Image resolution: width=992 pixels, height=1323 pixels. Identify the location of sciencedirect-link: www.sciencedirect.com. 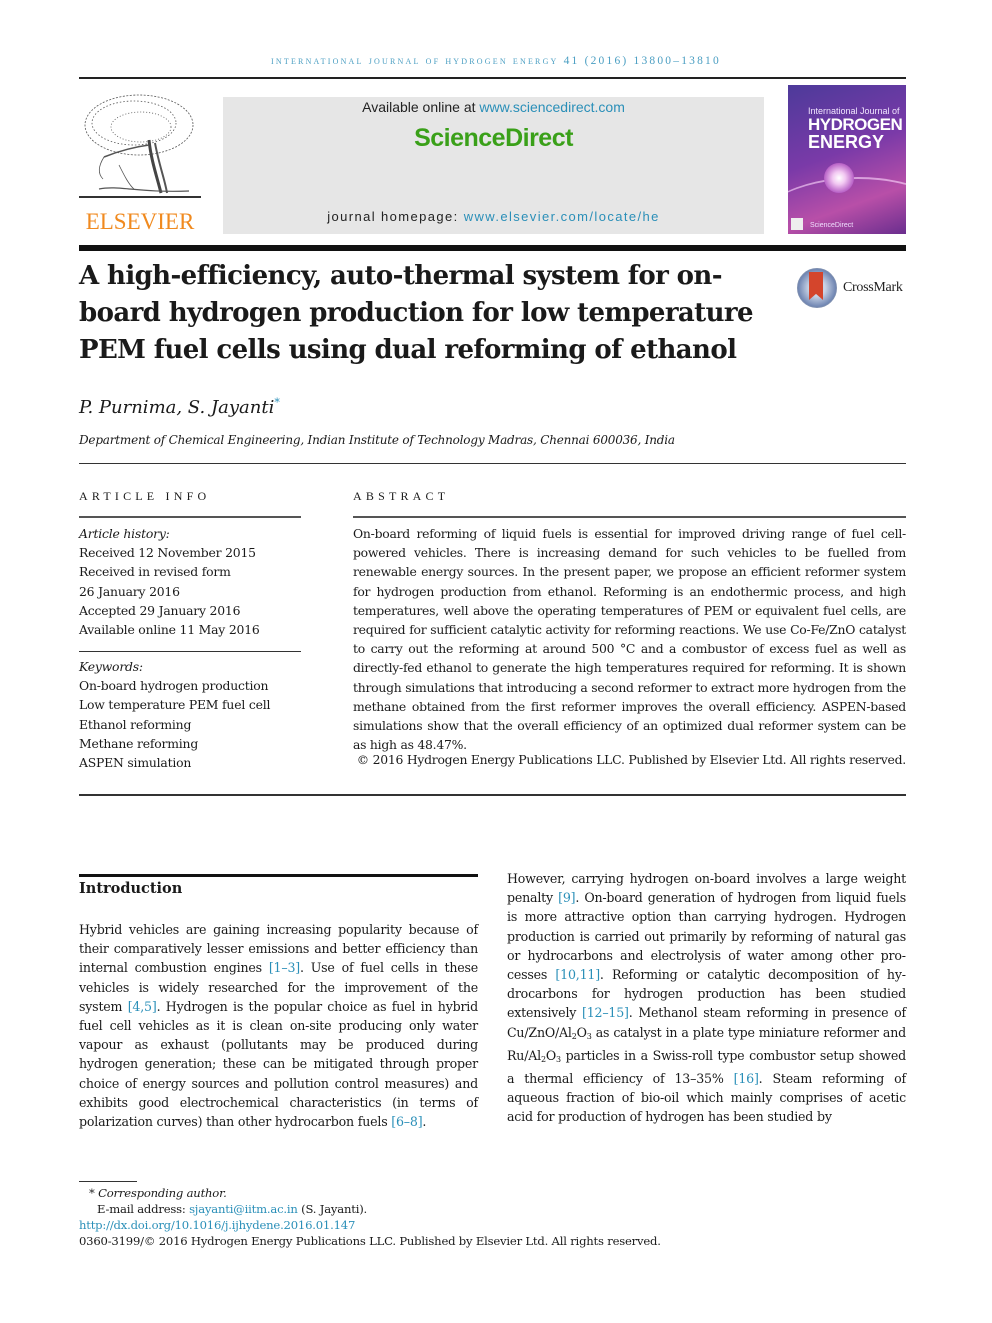
(552, 107).